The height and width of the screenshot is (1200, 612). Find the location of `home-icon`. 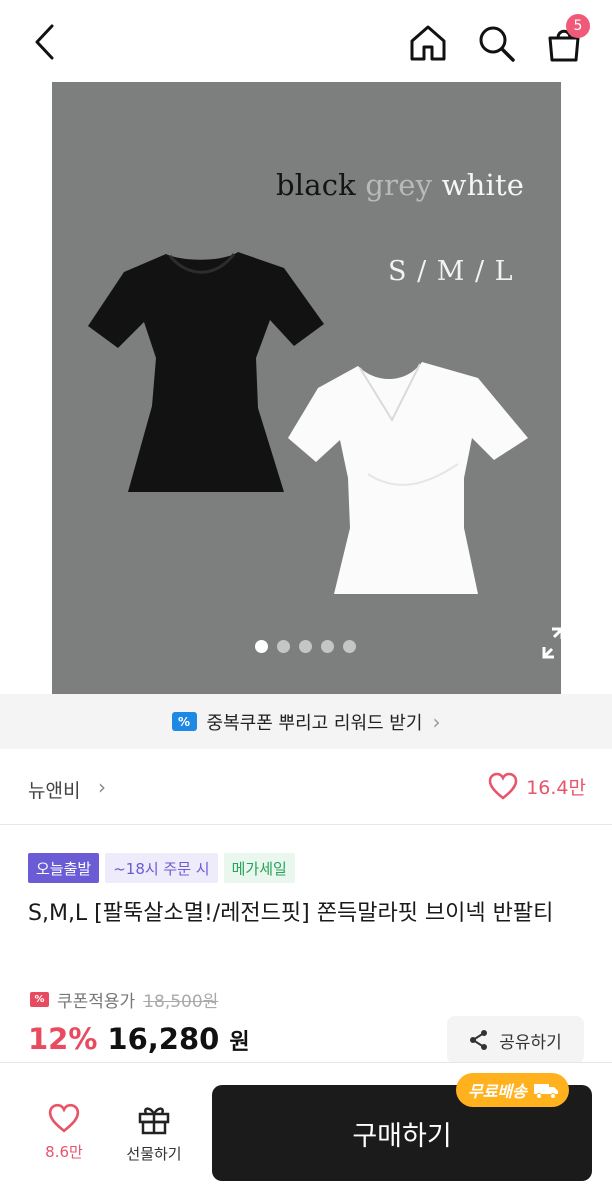

home-icon is located at coordinates (428, 43).